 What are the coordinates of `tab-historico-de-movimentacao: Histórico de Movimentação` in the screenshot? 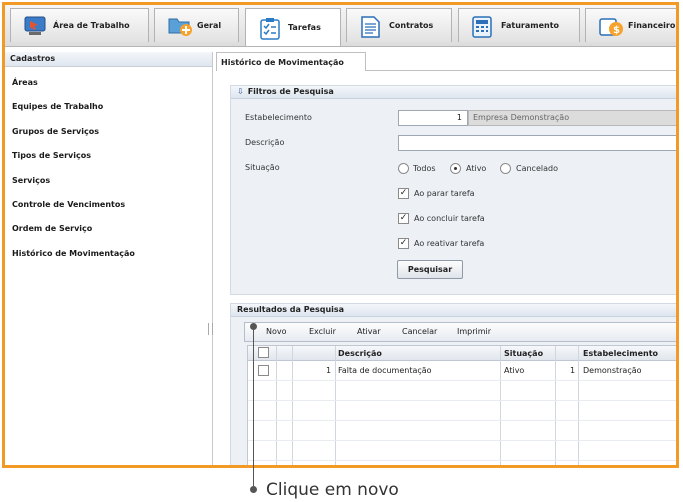 It's located at (291, 61).